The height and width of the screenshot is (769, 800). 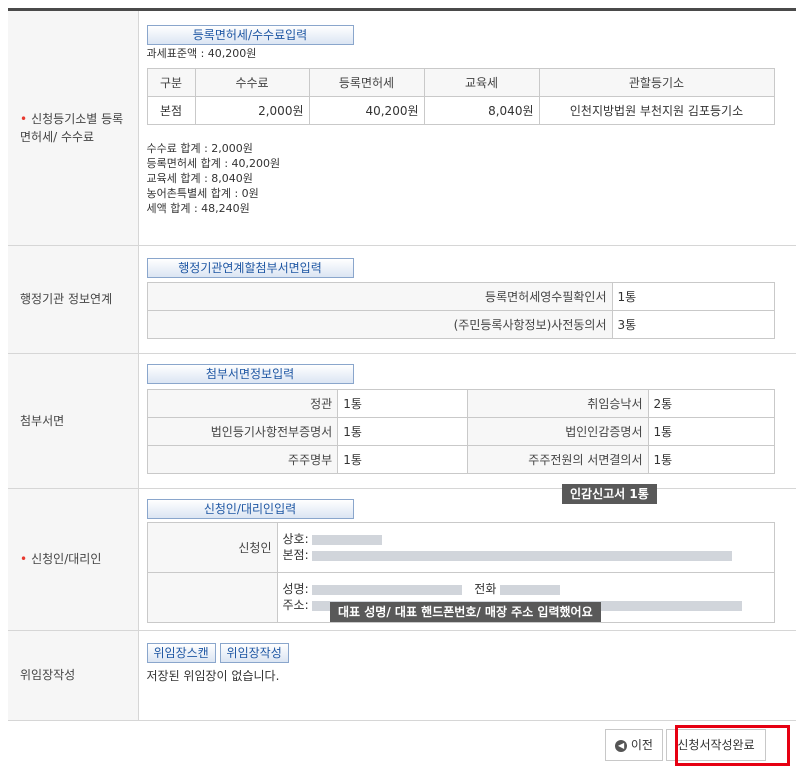 I want to click on trade-name-line: 상호:, so click(x=526, y=539).